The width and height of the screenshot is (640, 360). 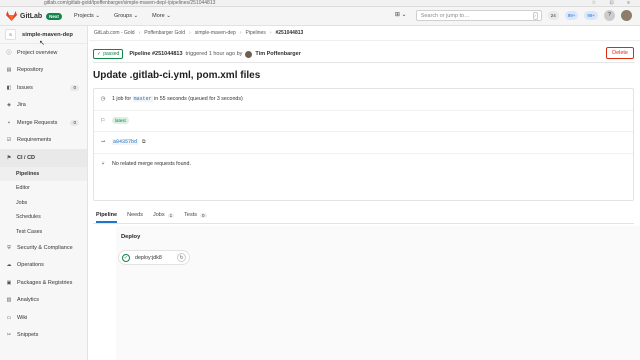 What do you see at coordinates (135, 215) in the screenshot?
I see `tab-label: Needs` at bounding box center [135, 215].